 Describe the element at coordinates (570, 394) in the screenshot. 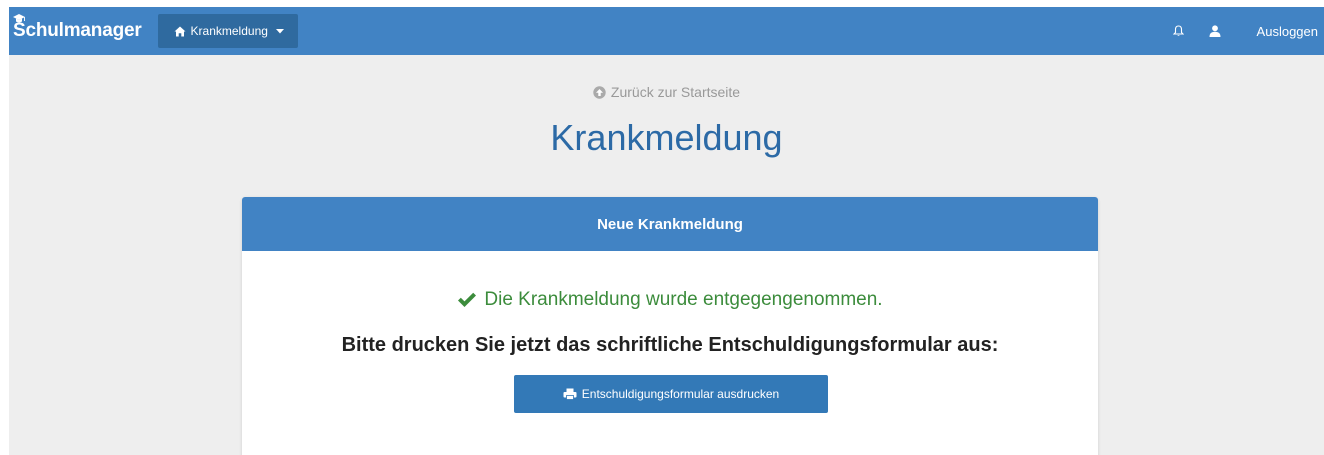

I see `printer-icon` at that location.